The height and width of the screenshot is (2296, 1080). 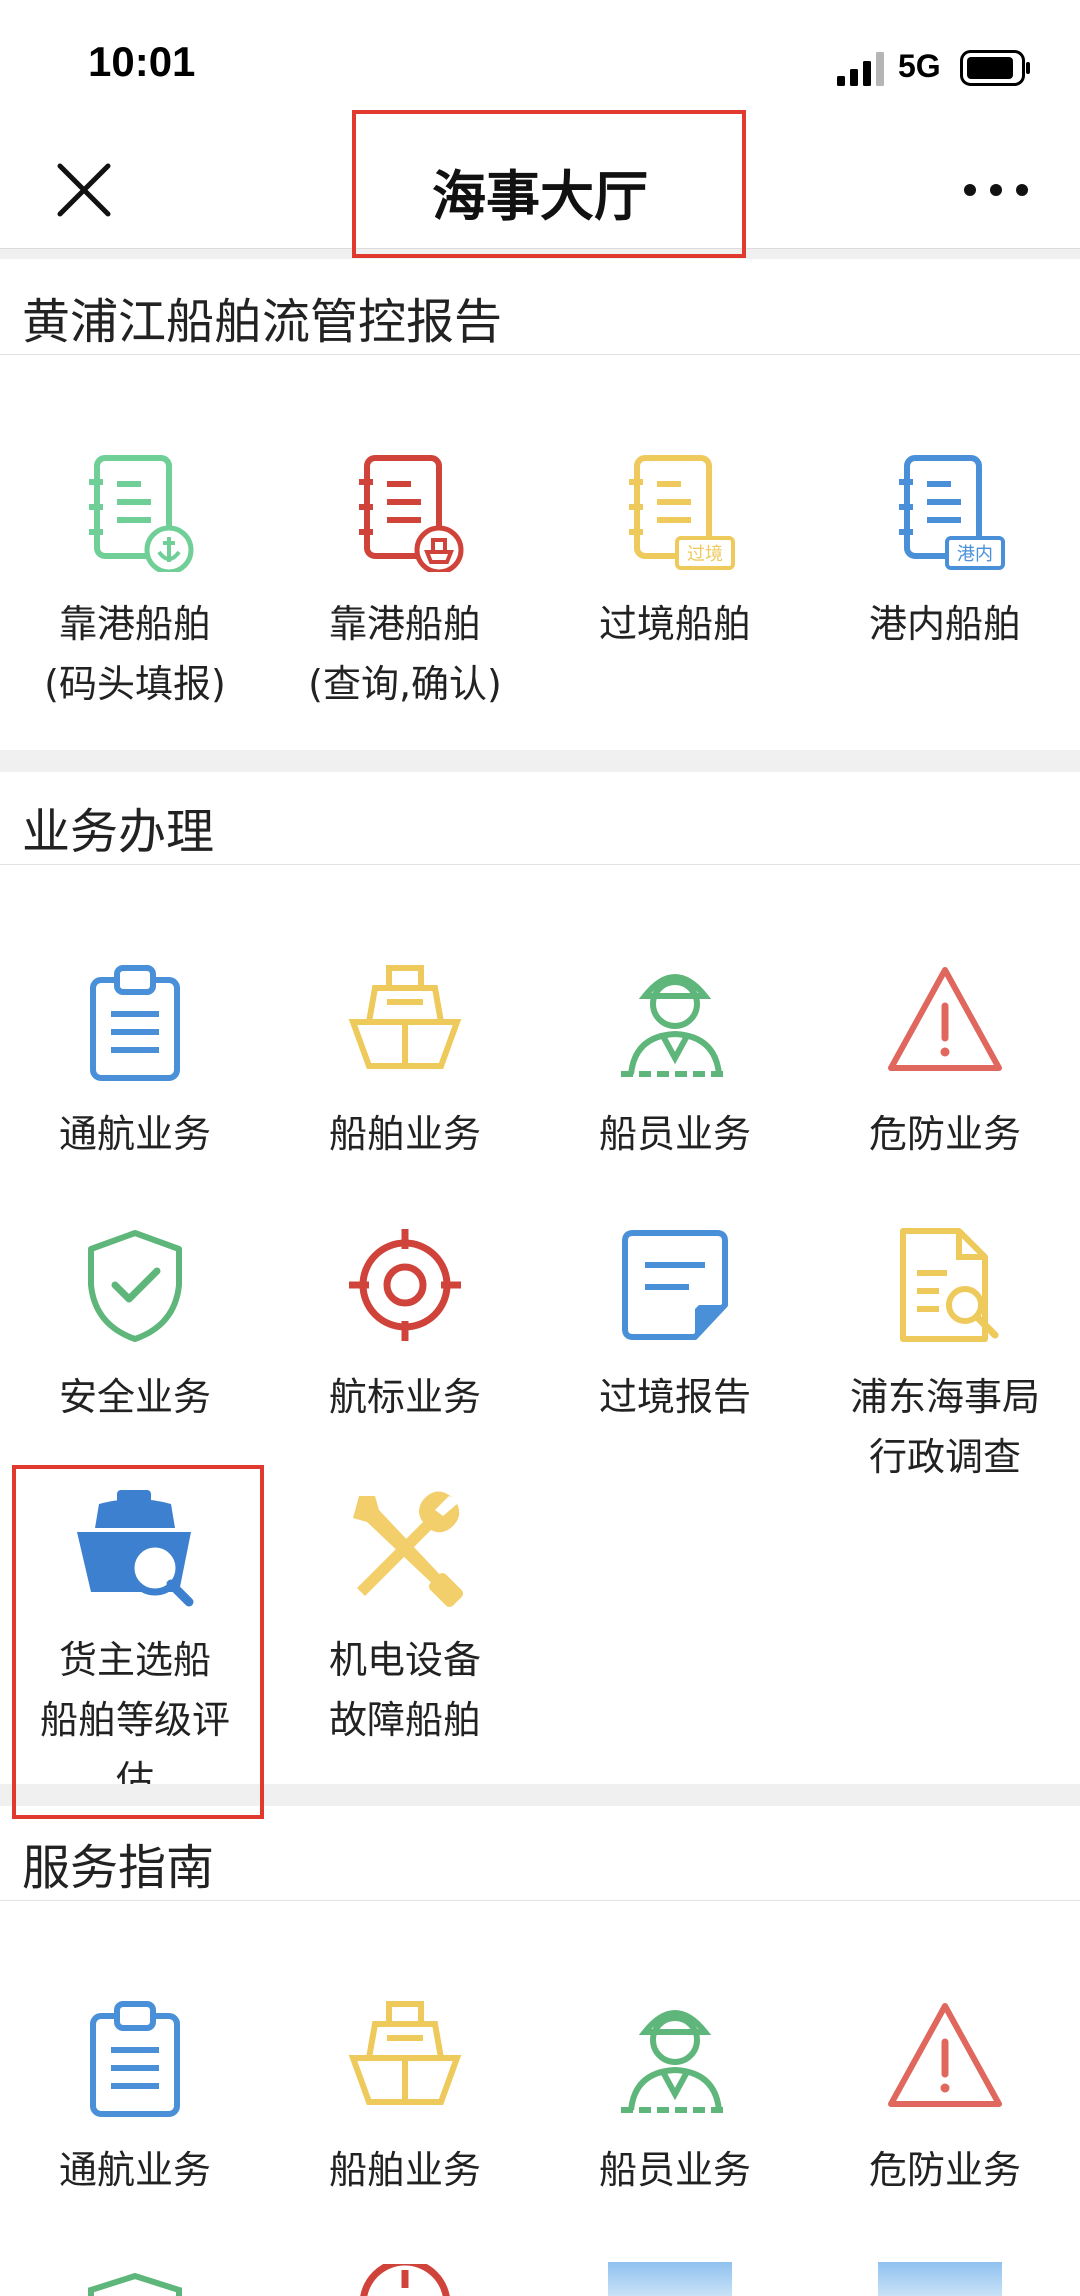 What do you see at coordinates (134, 1397) in the screenshot?
I see `tile-label: 安全业务` at bounding box center [134, 1397].